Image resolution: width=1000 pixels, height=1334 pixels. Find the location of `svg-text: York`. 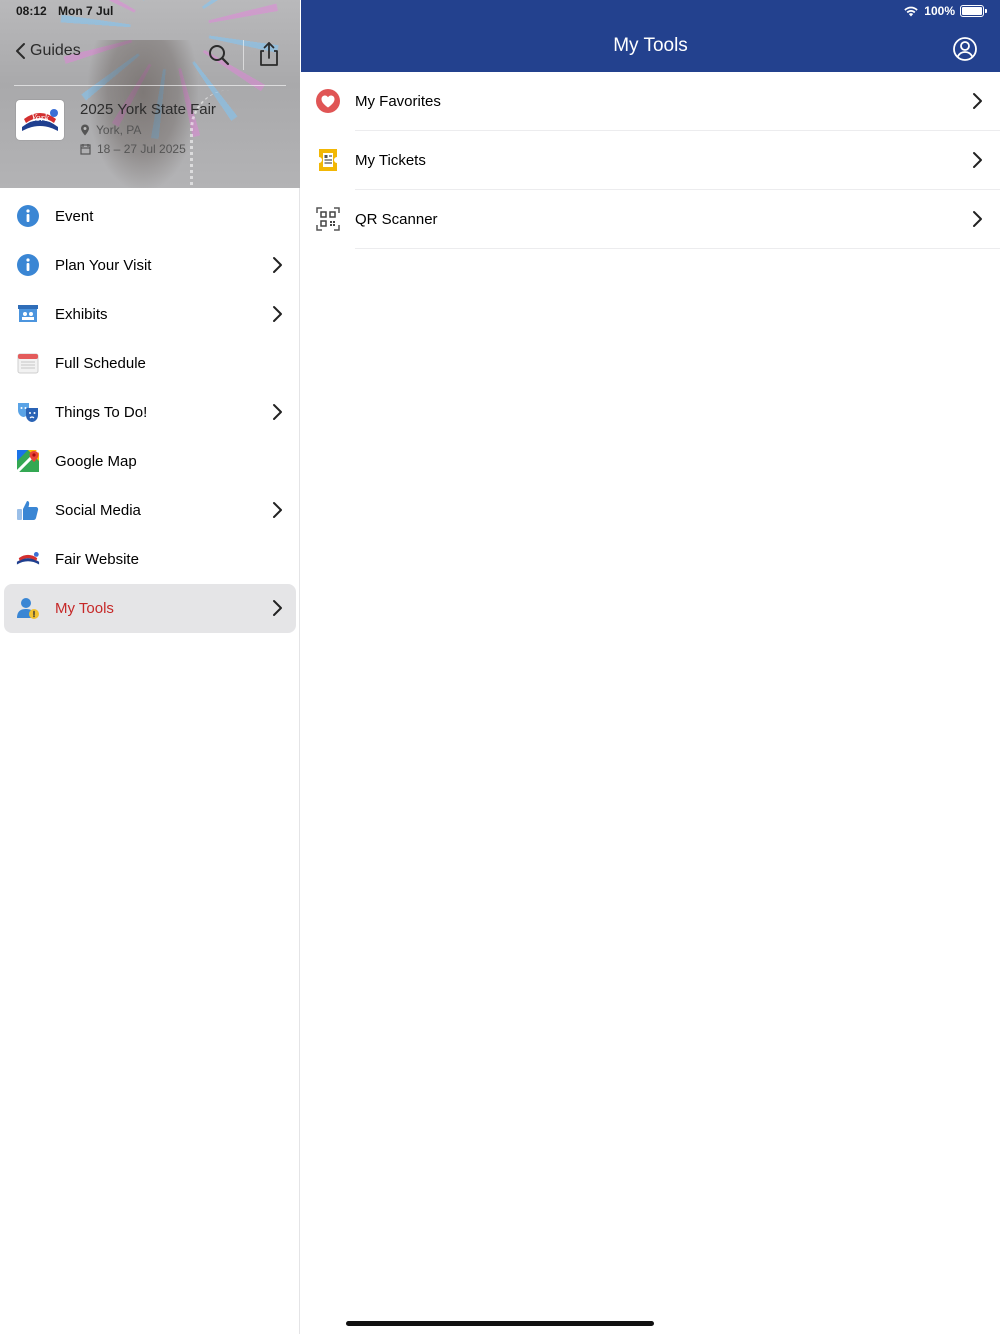

svg-text: York is located at coordinates (40, 118).